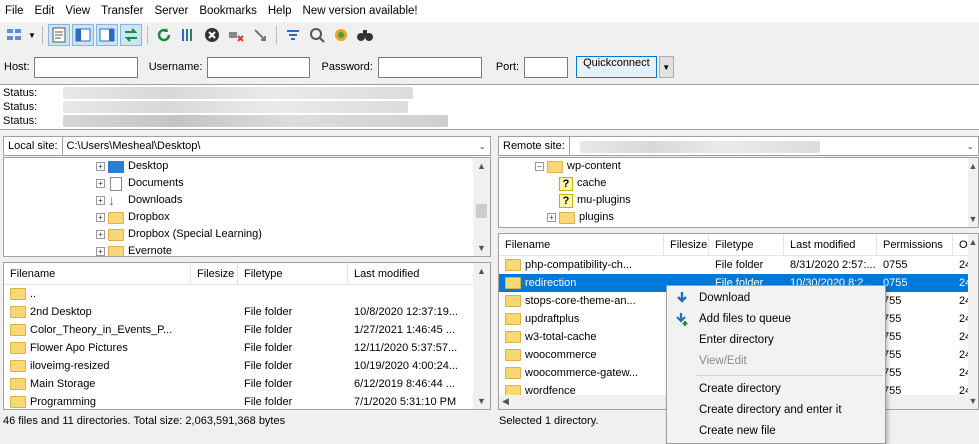 The image size is (979, 444). Describe the element at coordinates (259, 67) in the screenshot. I see `username-input` at that location.